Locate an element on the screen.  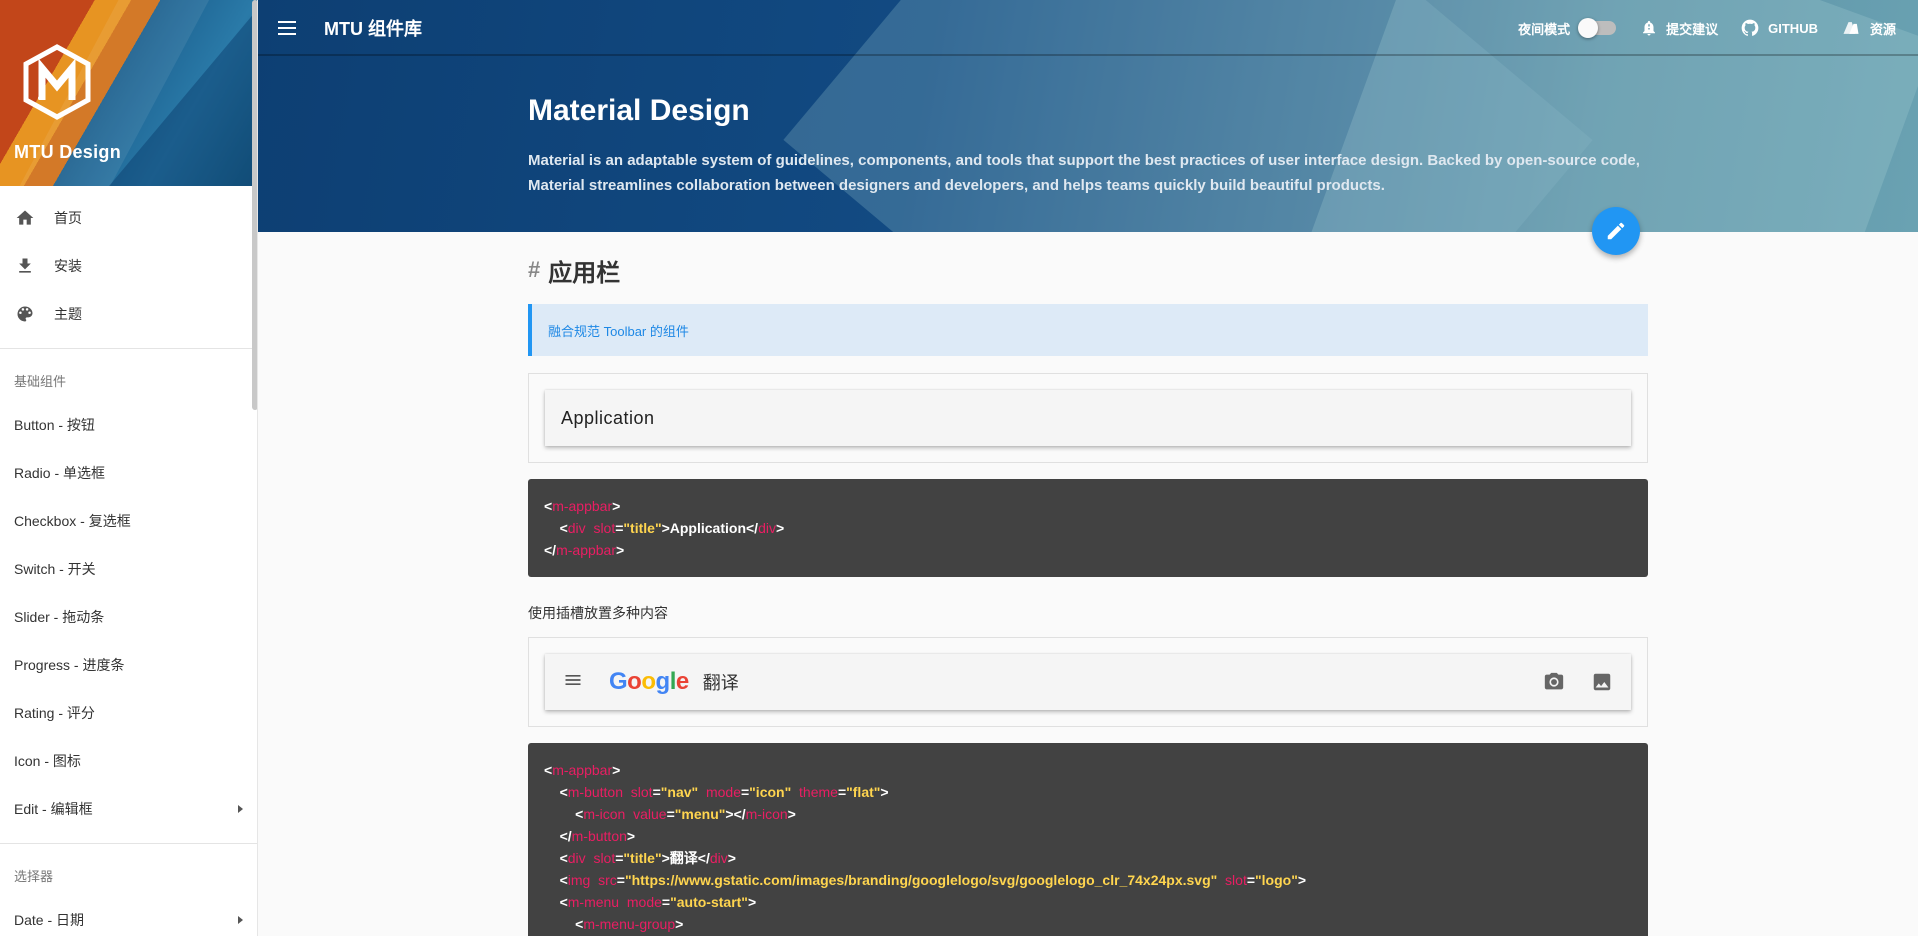
sidebar-item-date: Date - 日期 is located at coordinates (128, 916).